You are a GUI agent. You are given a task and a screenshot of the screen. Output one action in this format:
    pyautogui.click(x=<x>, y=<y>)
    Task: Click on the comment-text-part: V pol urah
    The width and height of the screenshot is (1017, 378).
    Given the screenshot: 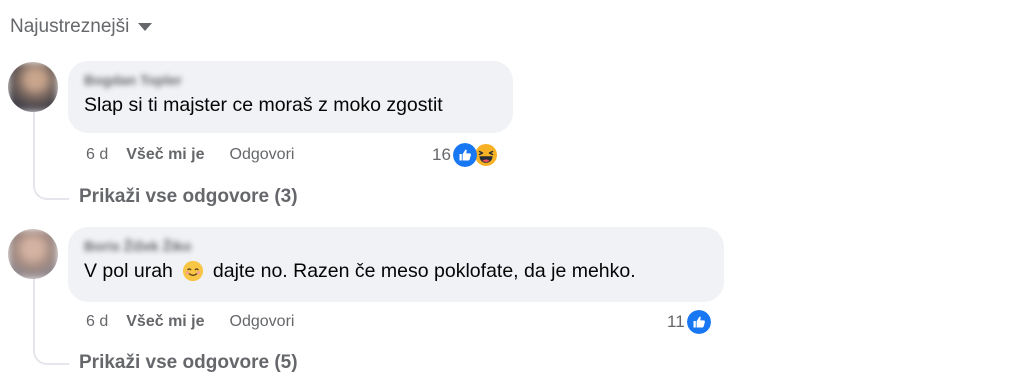 What is the action you would take?
    pyautogui.click(x=128, y=271)
    